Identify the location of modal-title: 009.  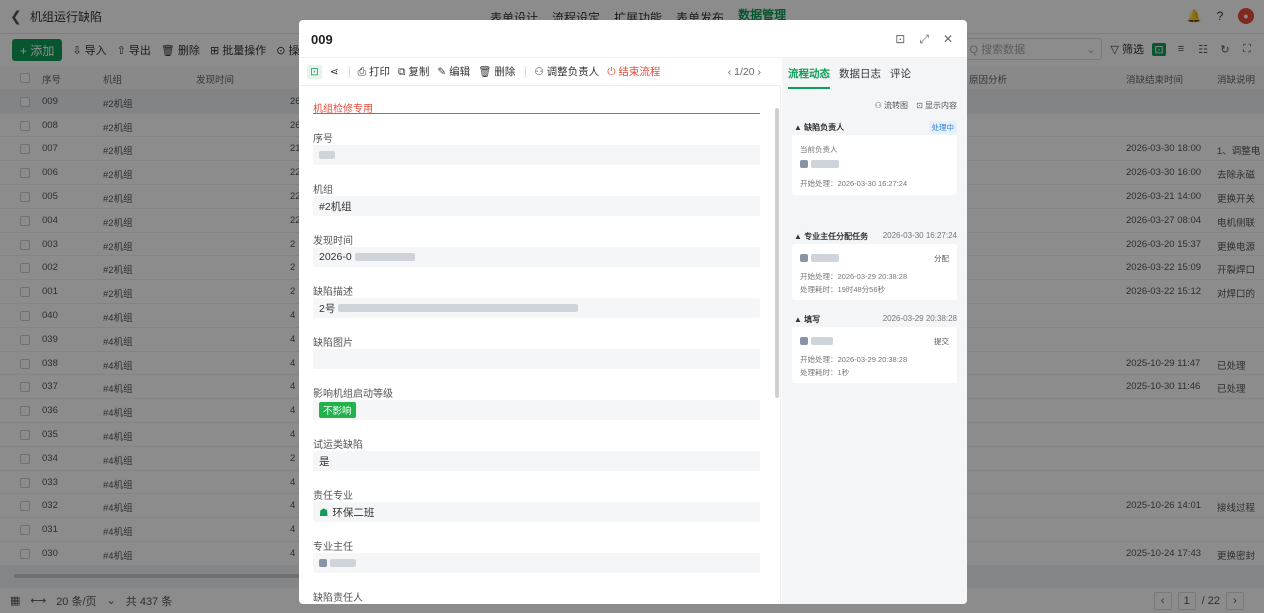
(322, 39).